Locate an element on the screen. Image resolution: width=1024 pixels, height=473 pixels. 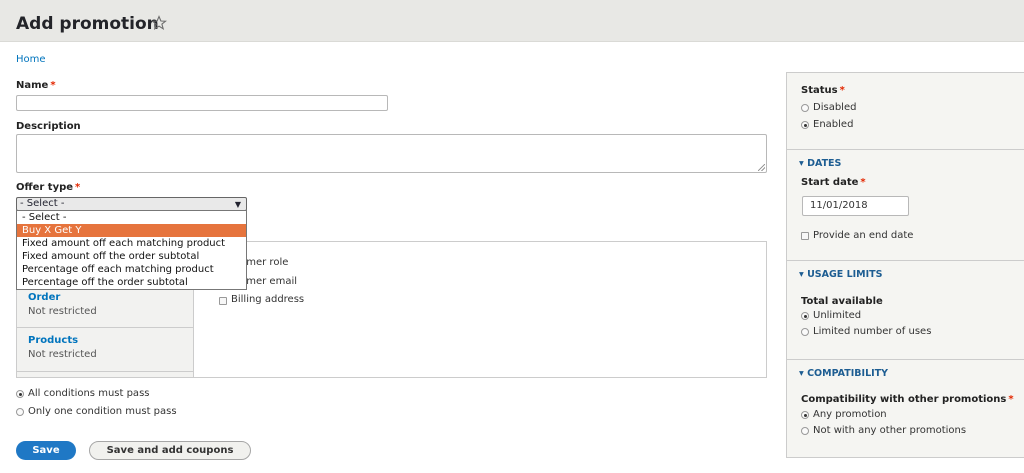
page-title: Add promotion is located at coordinates (87, 24).